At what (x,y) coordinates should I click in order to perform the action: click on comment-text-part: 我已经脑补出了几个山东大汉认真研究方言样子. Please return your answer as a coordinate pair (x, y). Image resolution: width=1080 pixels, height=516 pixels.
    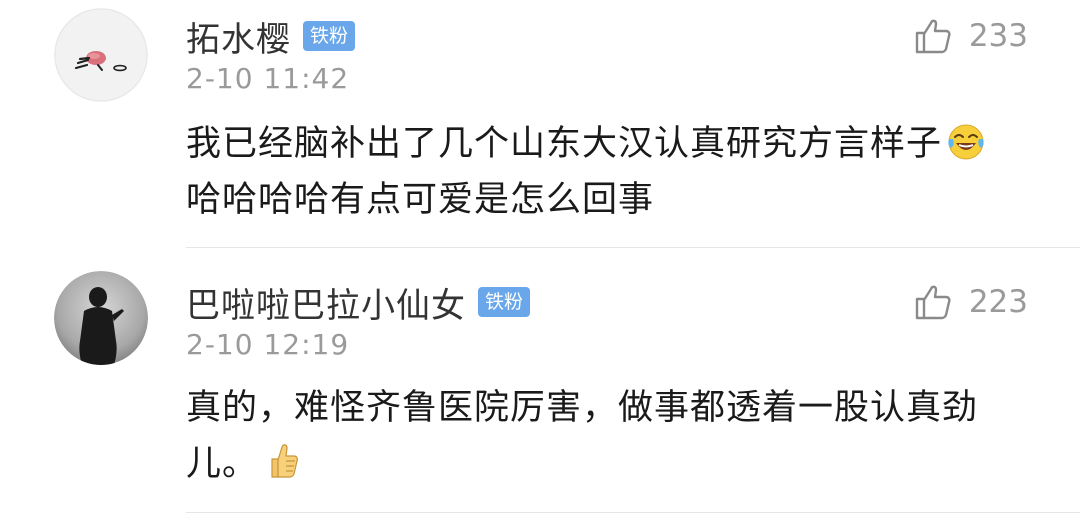
    Looking at the image, I should click on (564, 144).